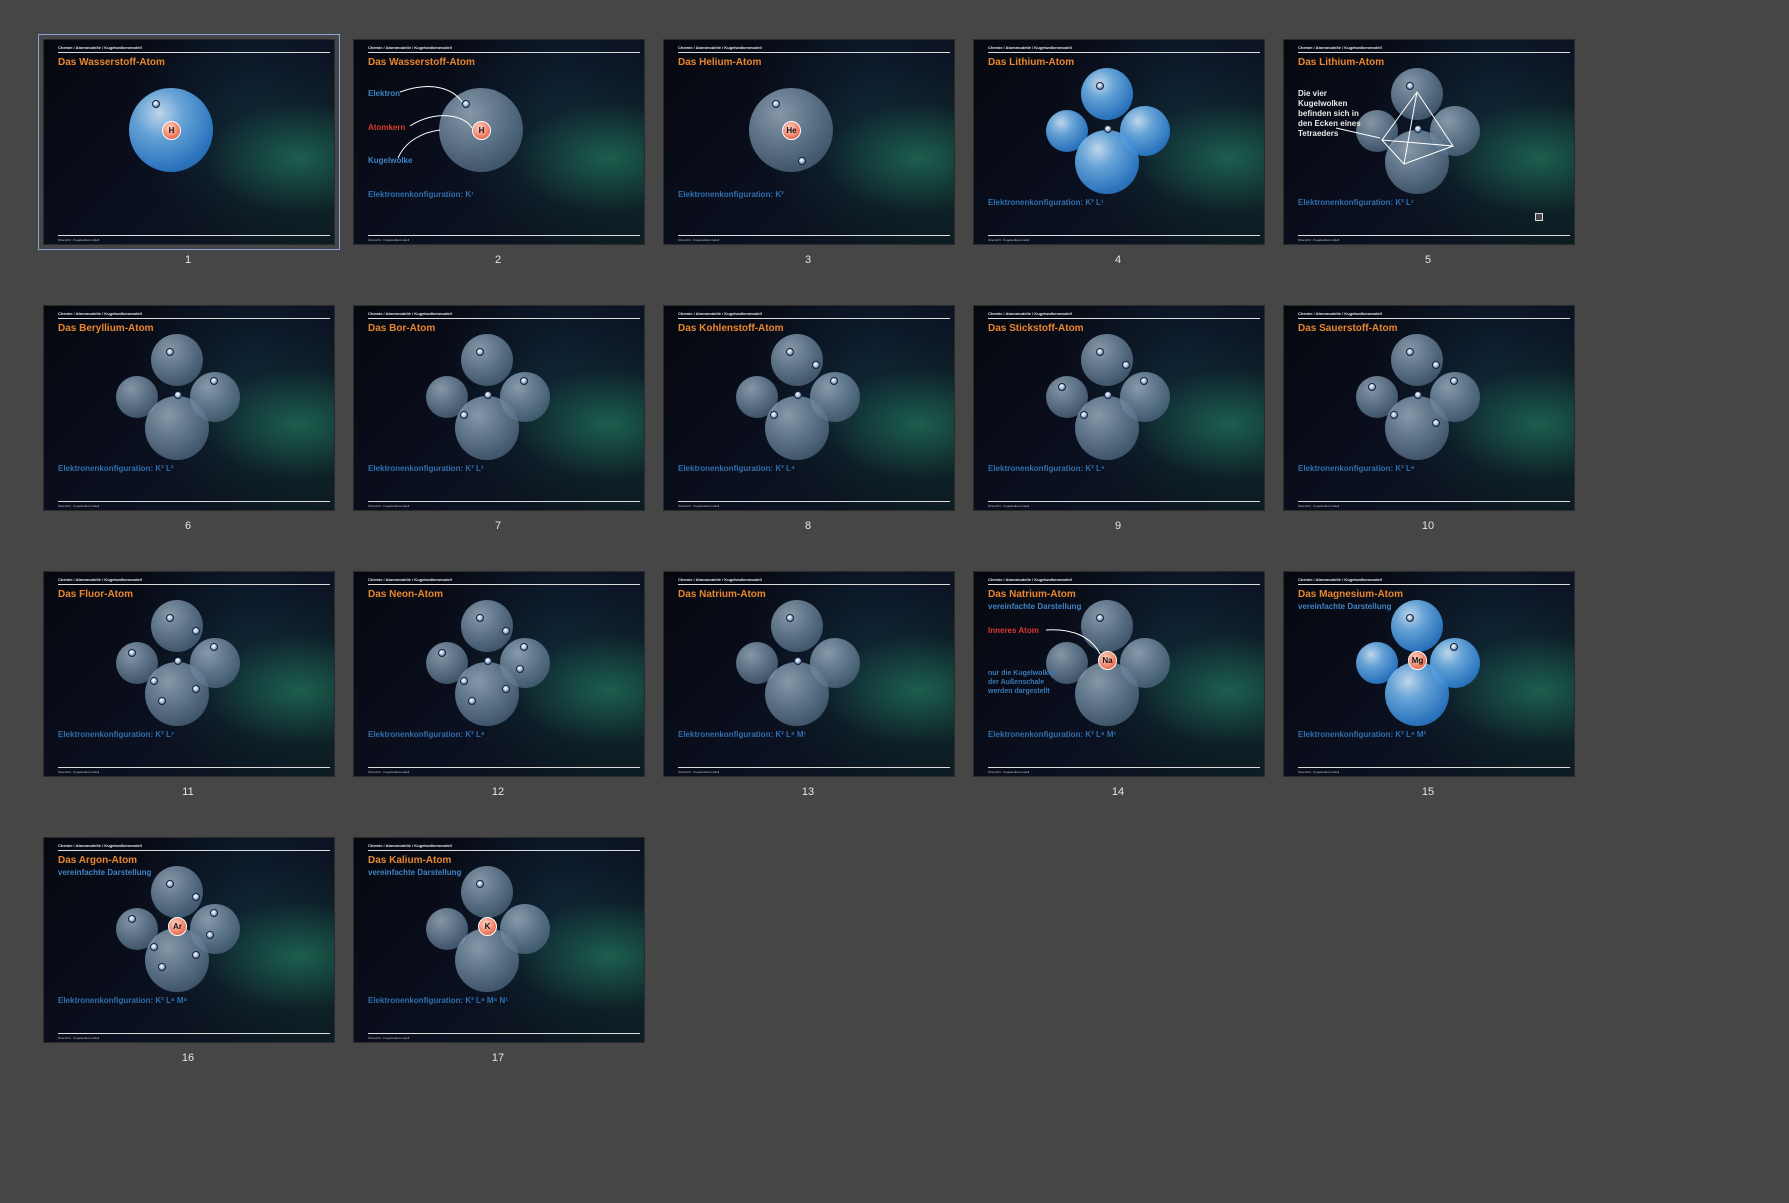 The image size is (1789, 1203). Describe the element at coordinates (722, 594) in the screenshot. I see `slide-title: Das Natrium-Atom` at that location.